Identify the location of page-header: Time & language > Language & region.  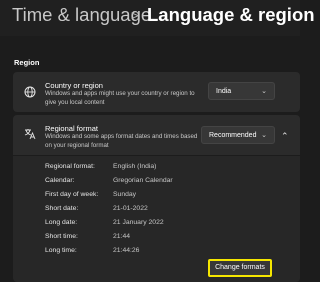
(157, 18).